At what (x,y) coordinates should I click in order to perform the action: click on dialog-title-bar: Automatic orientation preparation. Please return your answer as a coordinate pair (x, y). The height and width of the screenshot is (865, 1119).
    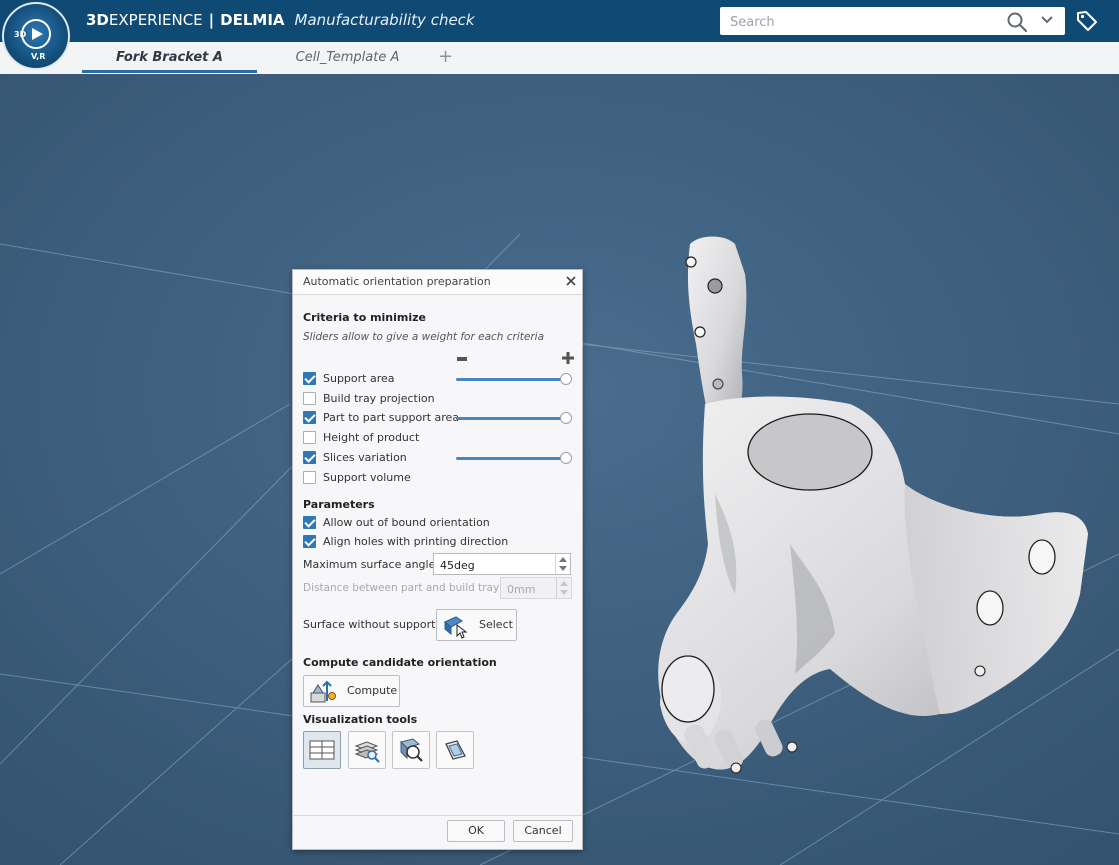
    Looking at the image, I should click on (437, 282).